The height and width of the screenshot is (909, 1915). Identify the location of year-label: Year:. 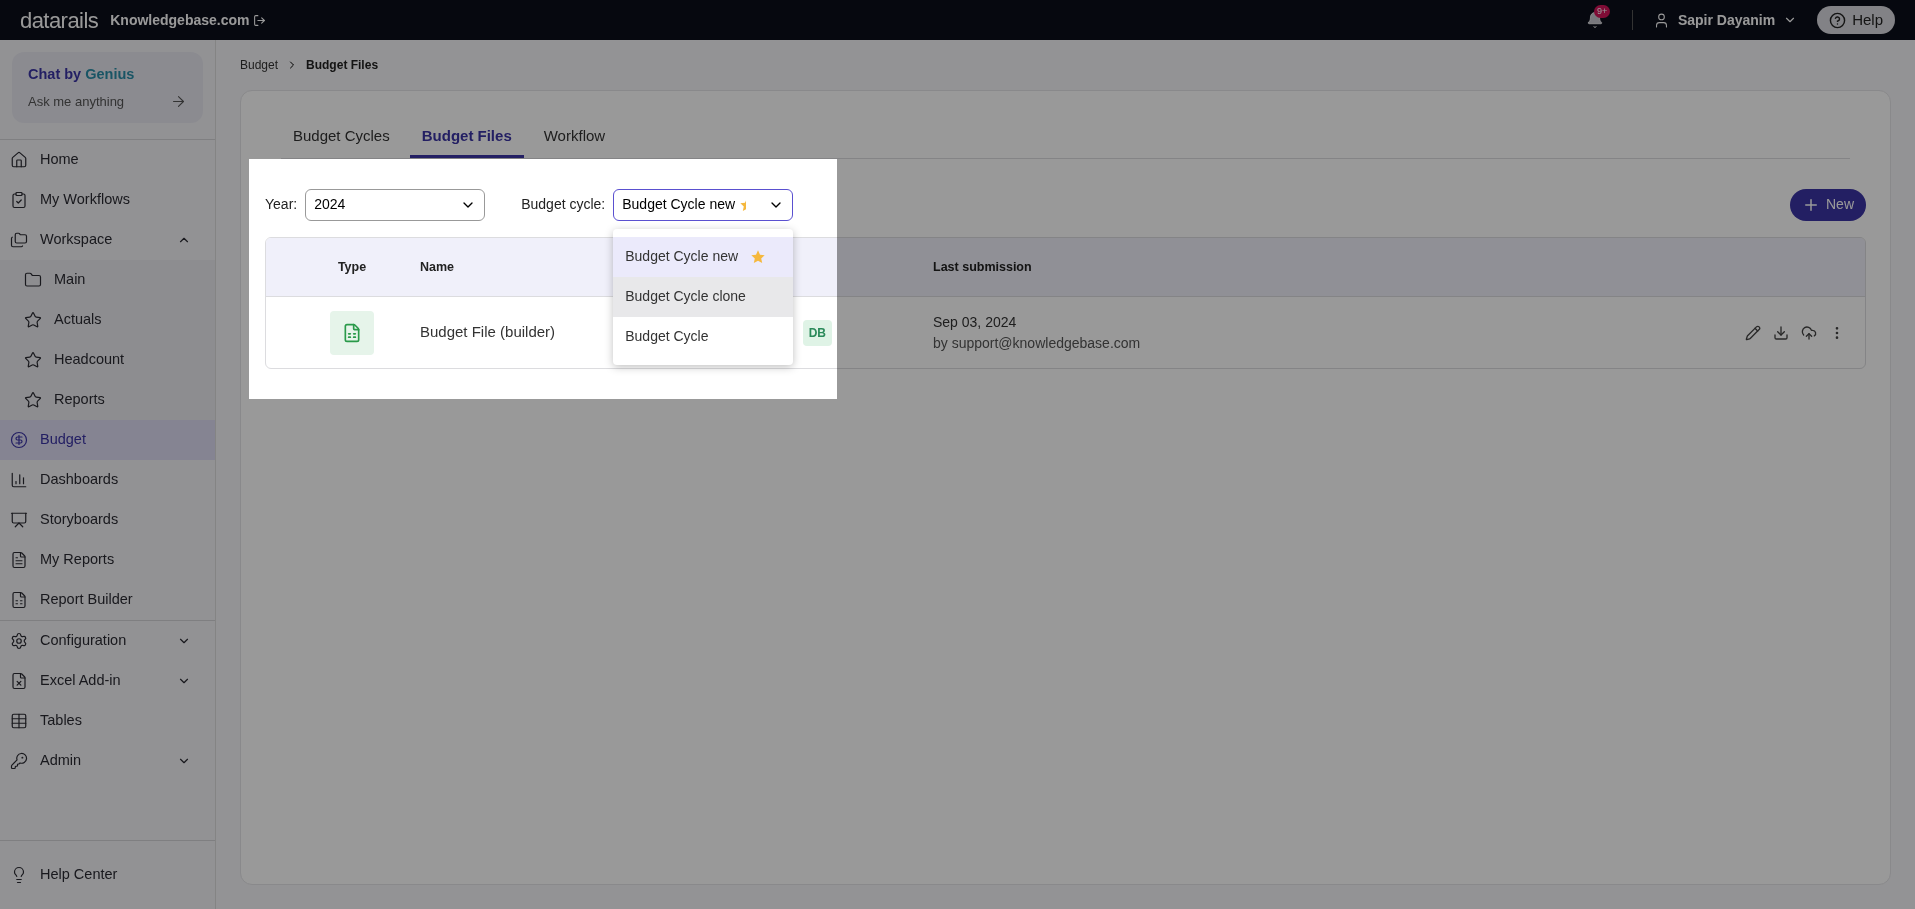
(281, 204).